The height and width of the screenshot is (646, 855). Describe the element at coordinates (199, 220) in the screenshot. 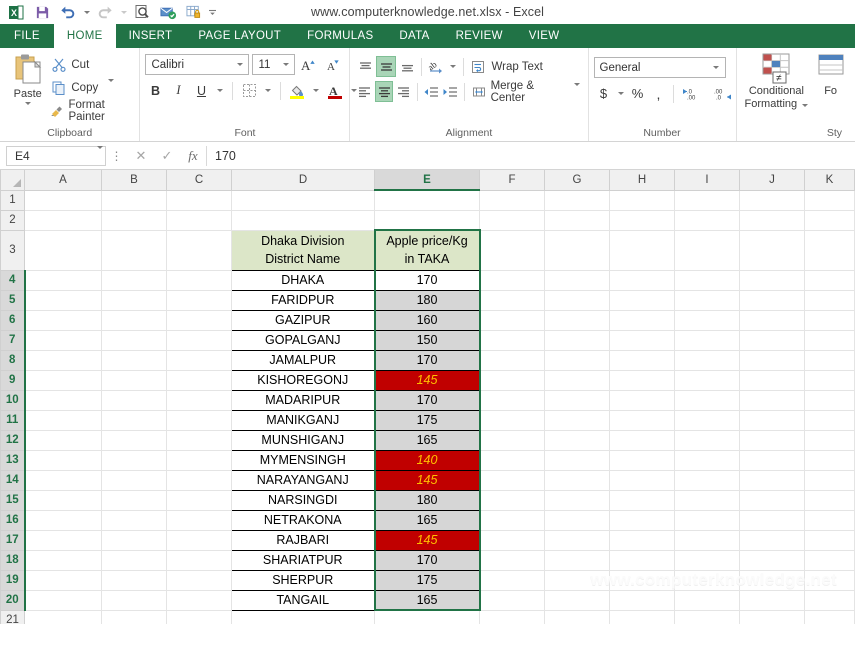

I see `cell-C2` at that location.